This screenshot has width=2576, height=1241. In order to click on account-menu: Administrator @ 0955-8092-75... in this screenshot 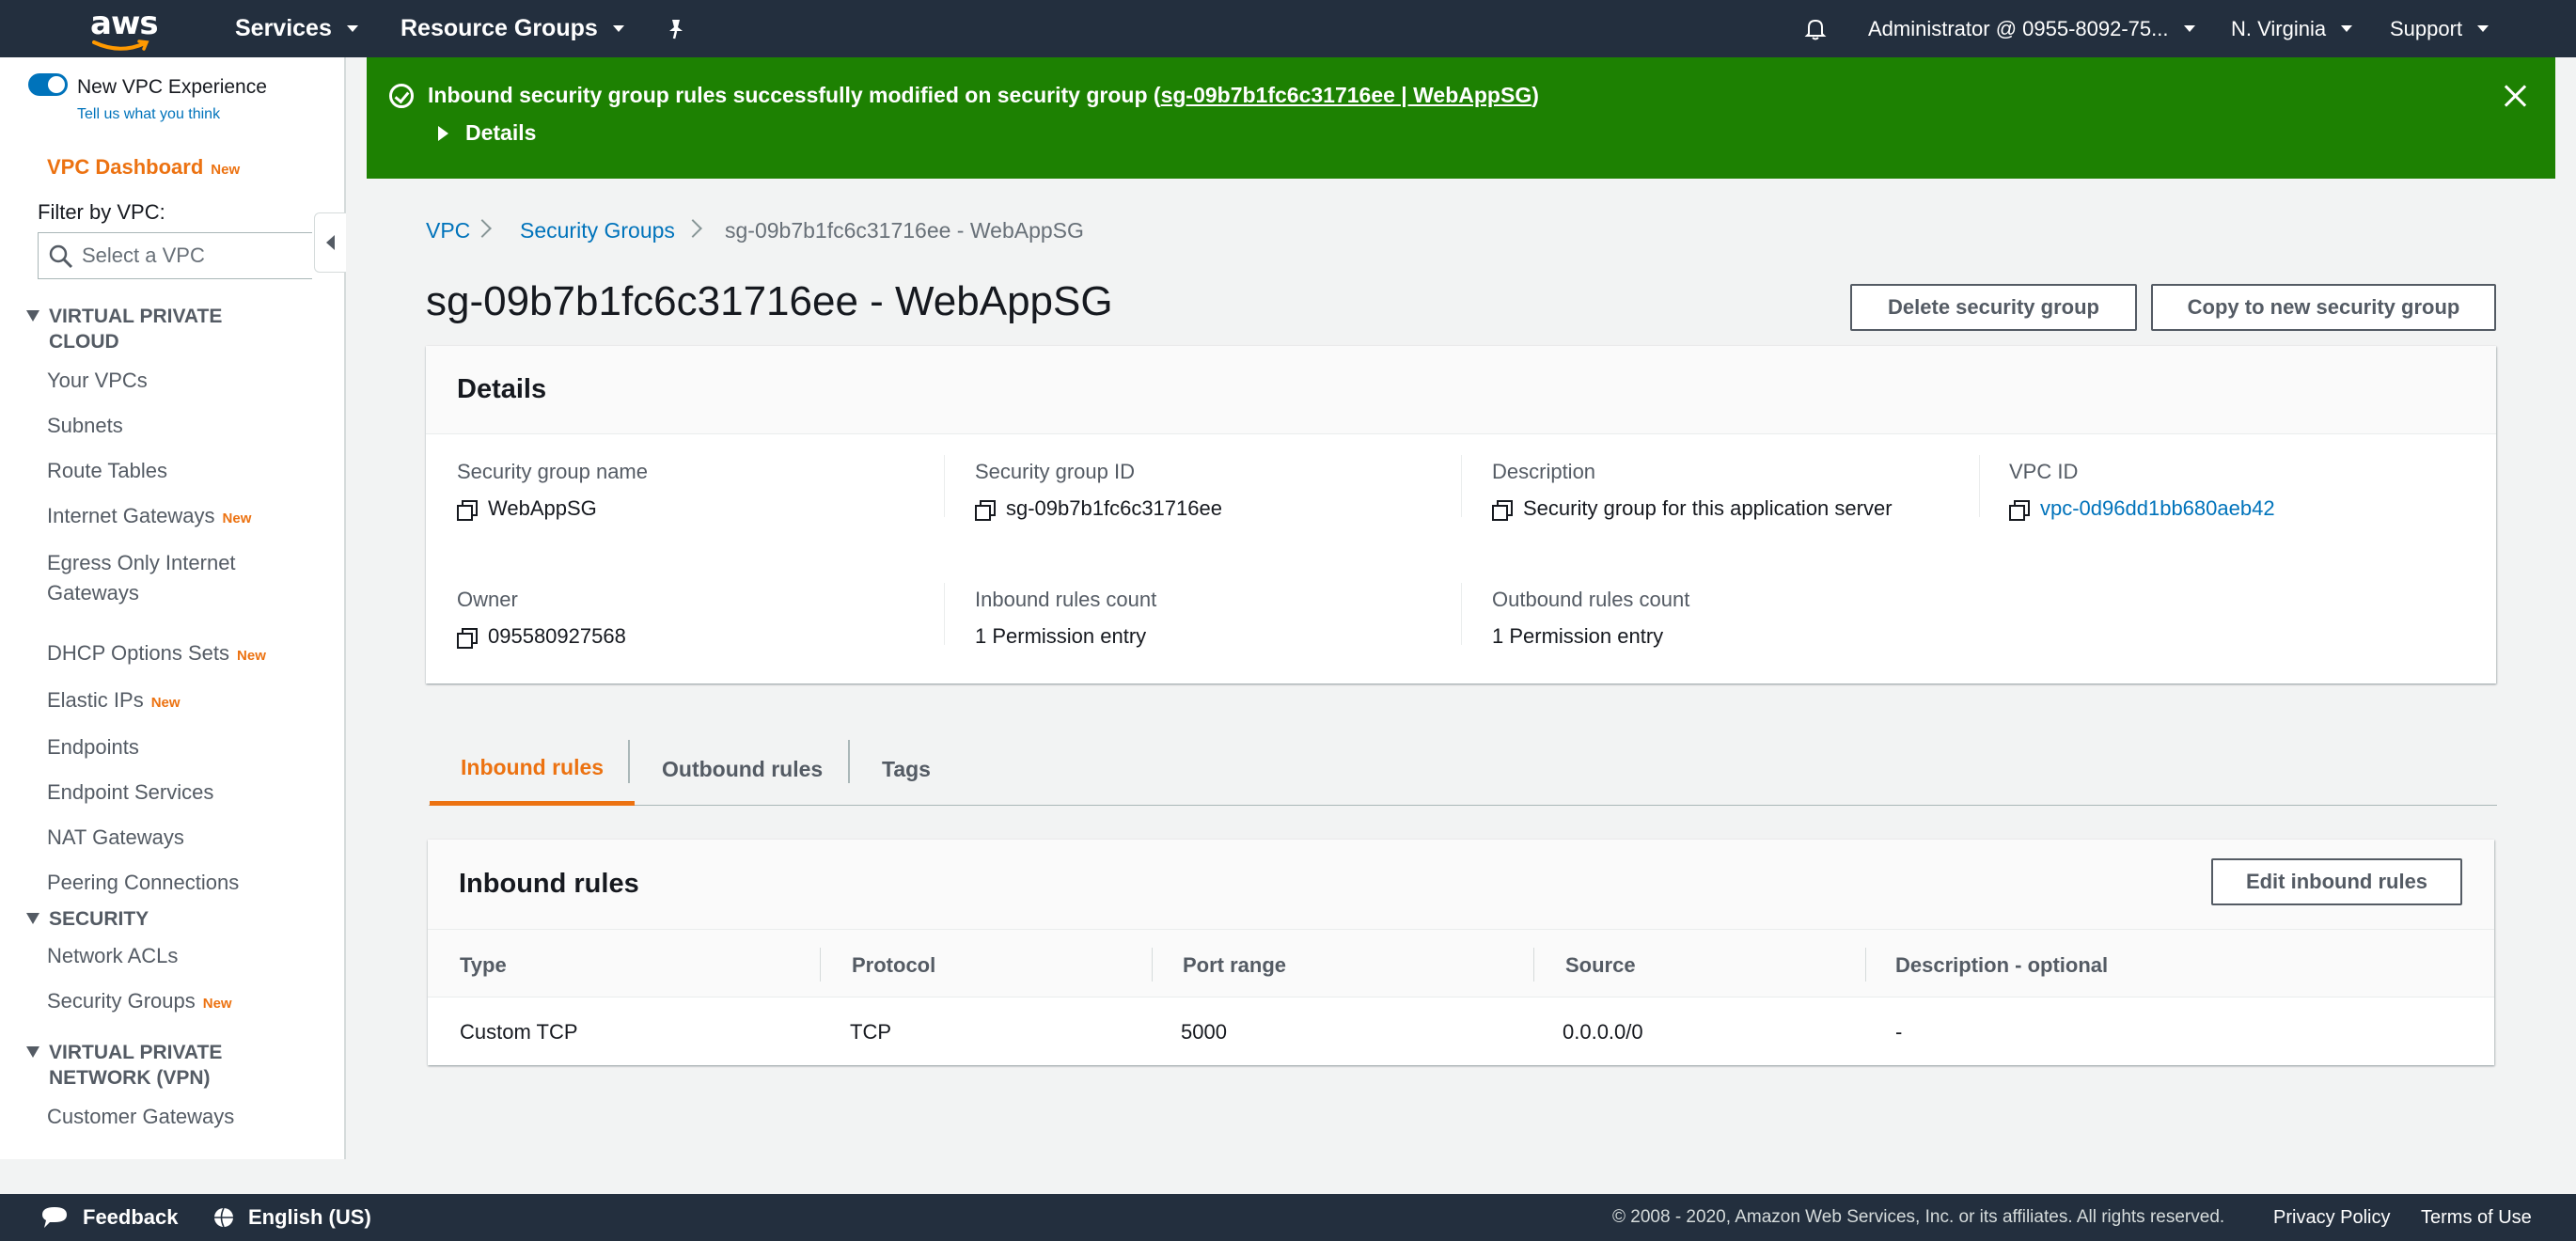, I will do `click(2032, 29)`.